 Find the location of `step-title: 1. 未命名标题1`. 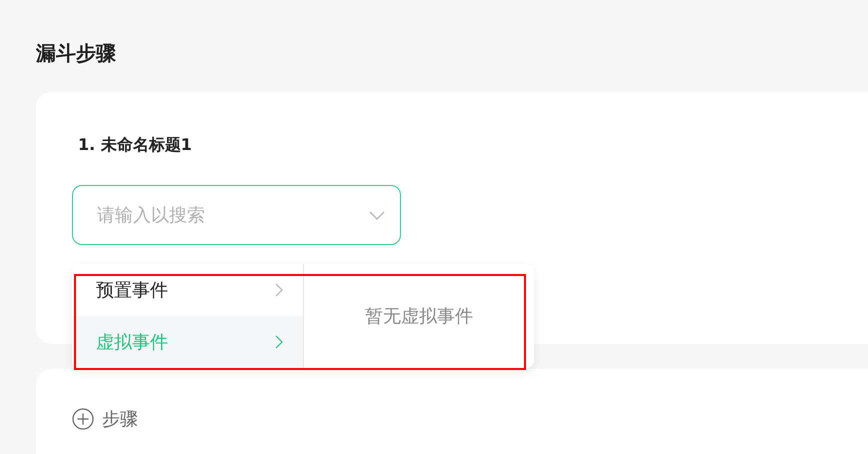

step-title: 1. 未命名标题1 is located at coordinates (135, 145).